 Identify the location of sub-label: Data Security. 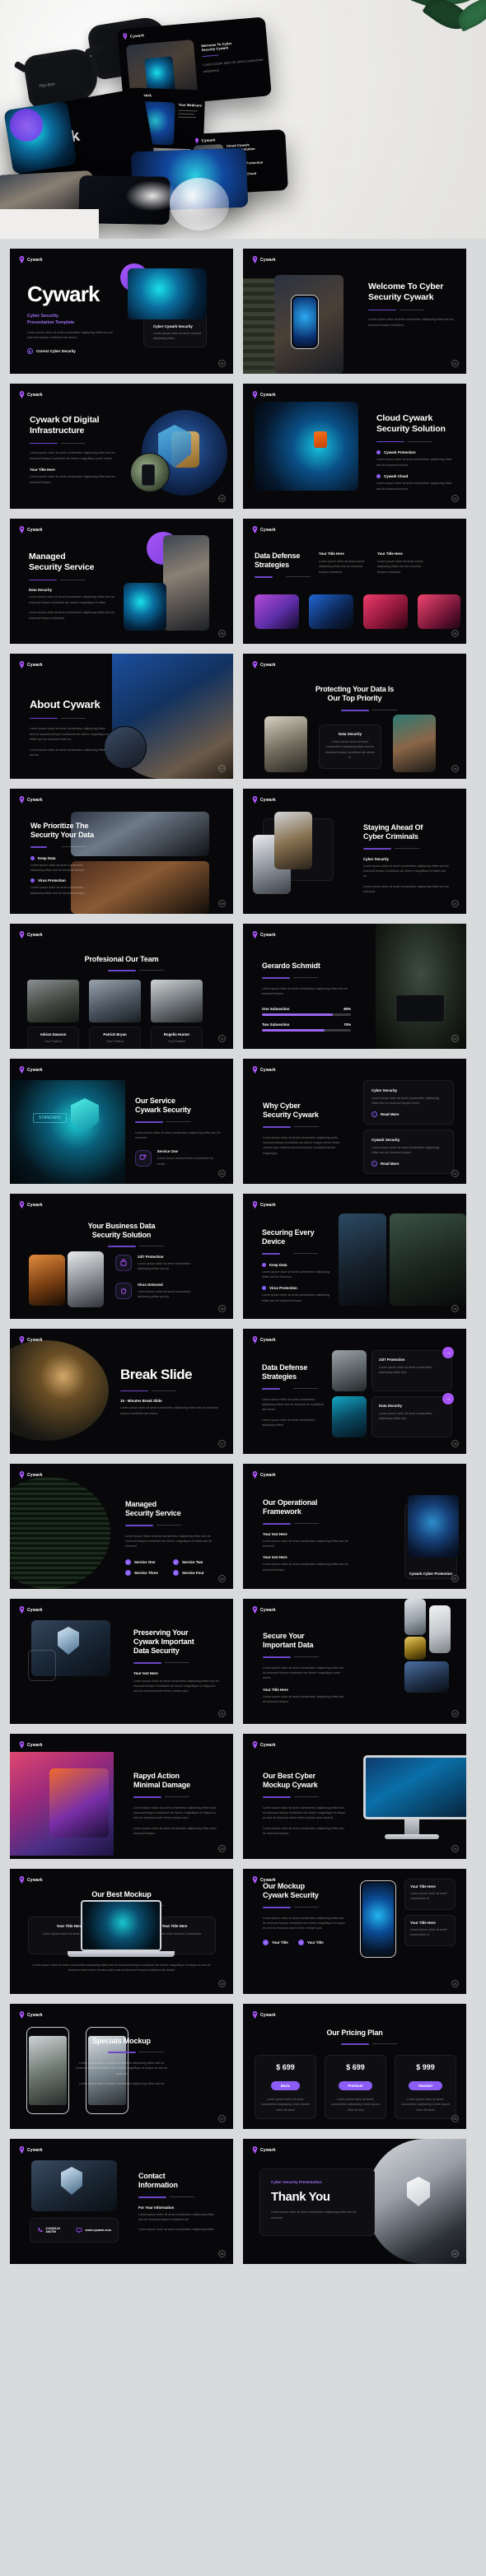
(41, 590).